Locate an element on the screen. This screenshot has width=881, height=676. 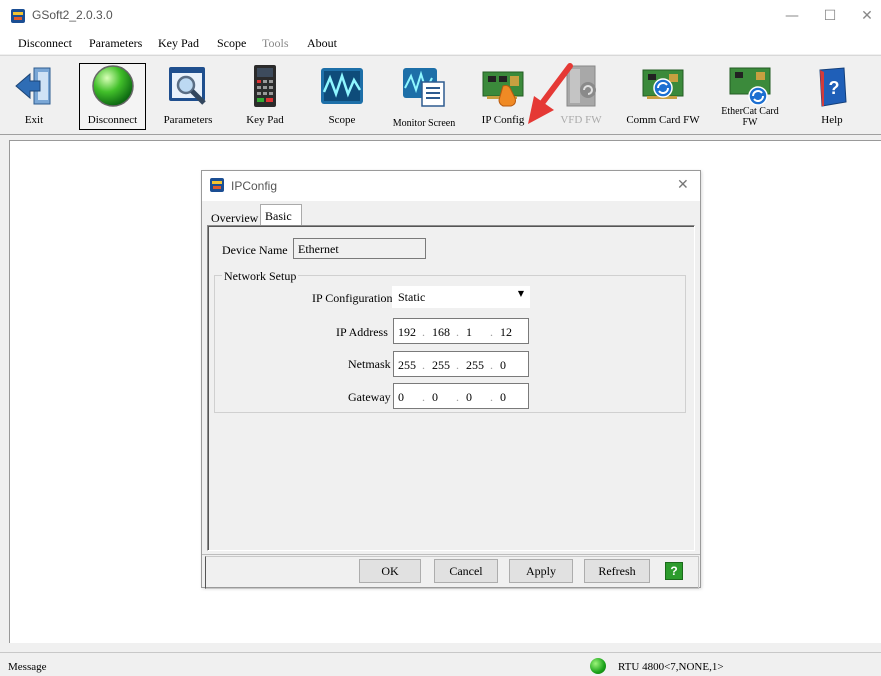
dialog-titlebar: IPConfig ✕ is located at coordinates (451, 186).